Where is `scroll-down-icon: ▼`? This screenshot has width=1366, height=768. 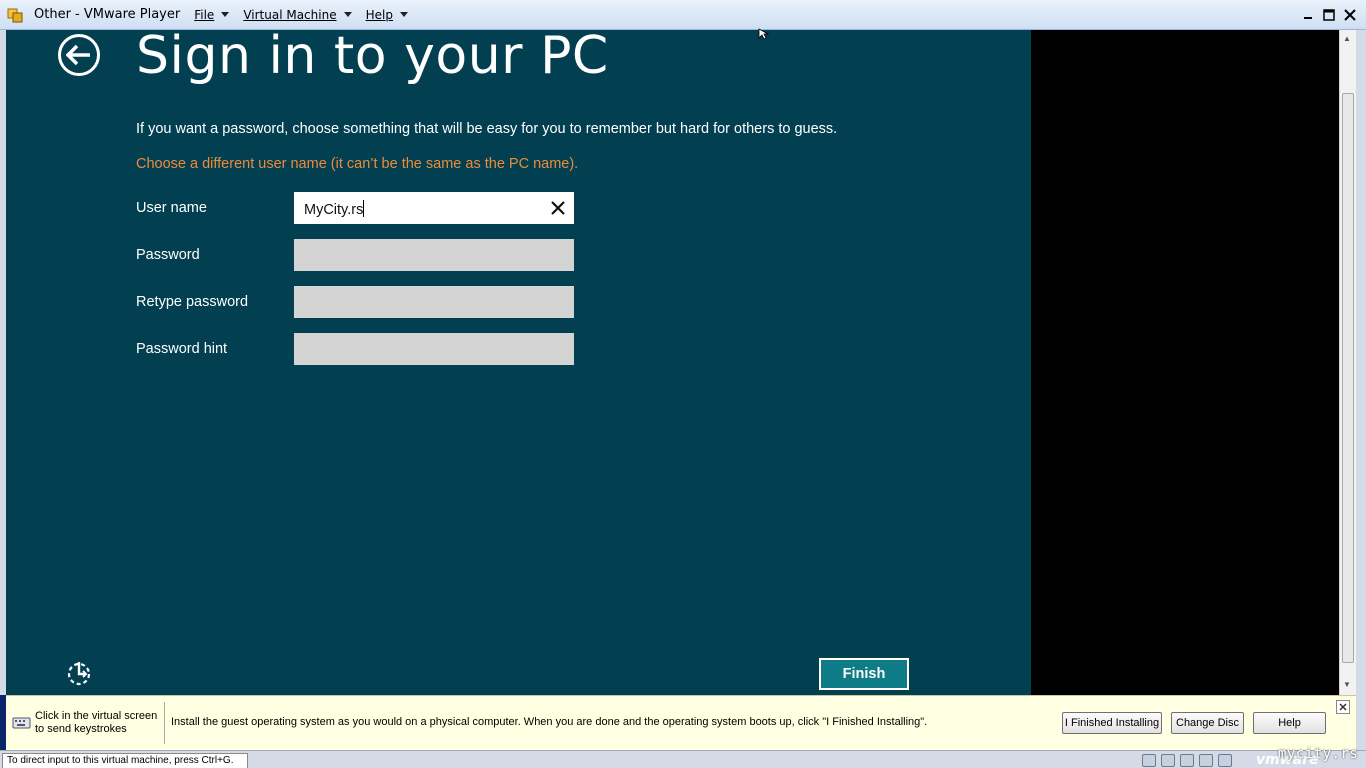 scroll-down-icon: ▼ is located at coordinates (1347, 684).